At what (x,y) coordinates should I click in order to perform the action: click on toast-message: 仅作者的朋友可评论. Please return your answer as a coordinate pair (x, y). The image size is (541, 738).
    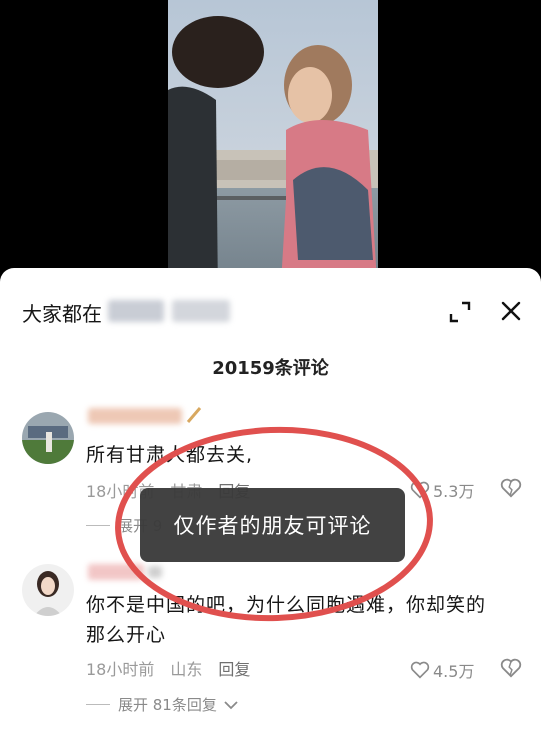
    Looking at the image, I should click on (272, 525).